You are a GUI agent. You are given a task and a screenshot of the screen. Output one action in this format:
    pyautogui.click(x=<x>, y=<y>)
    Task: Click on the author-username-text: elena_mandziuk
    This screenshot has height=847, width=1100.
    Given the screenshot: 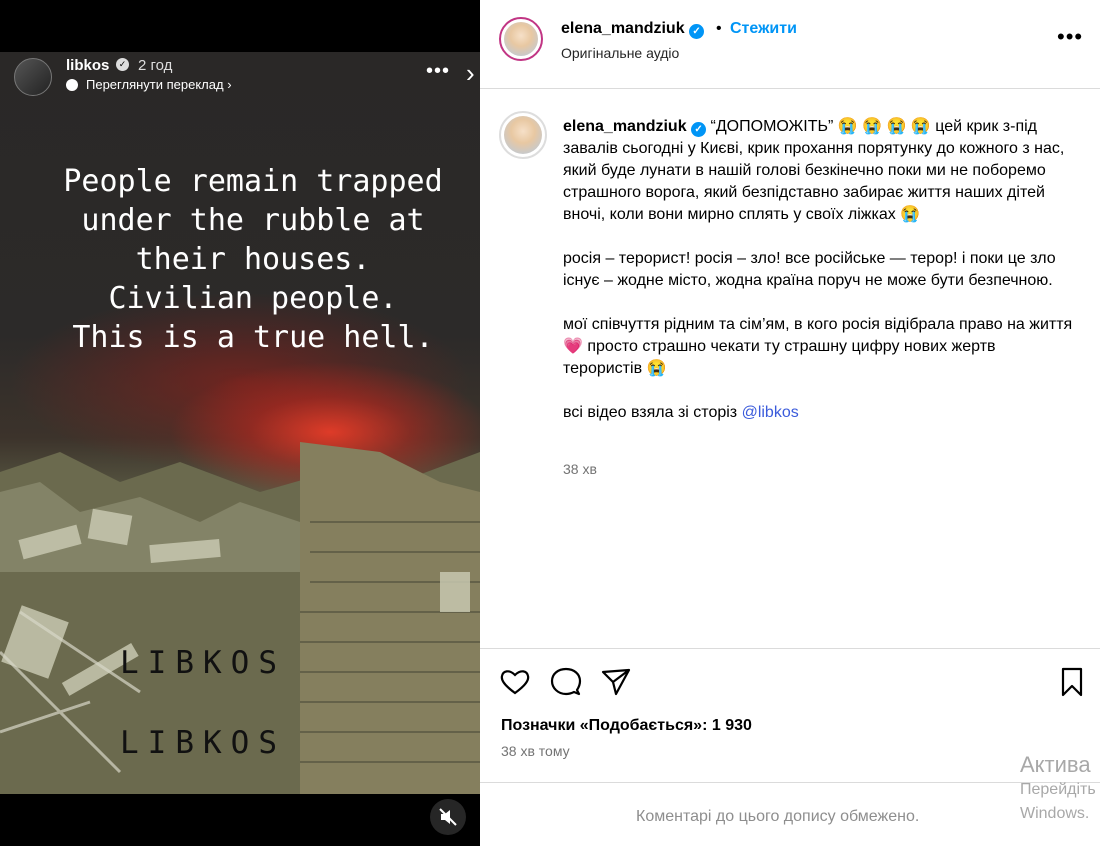 What is the action you would take?
    pyautogui.click(x=623, y=28)
    